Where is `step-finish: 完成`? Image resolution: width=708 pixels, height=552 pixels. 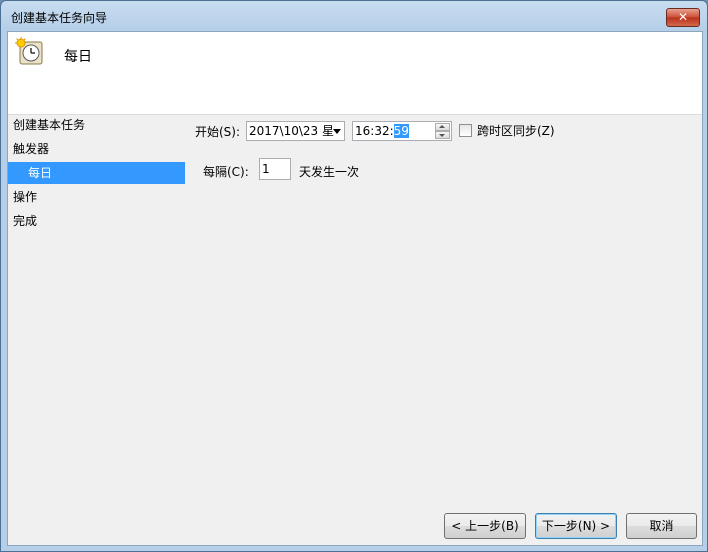 step-finish: 完成 is located at coordinates (96, 221).